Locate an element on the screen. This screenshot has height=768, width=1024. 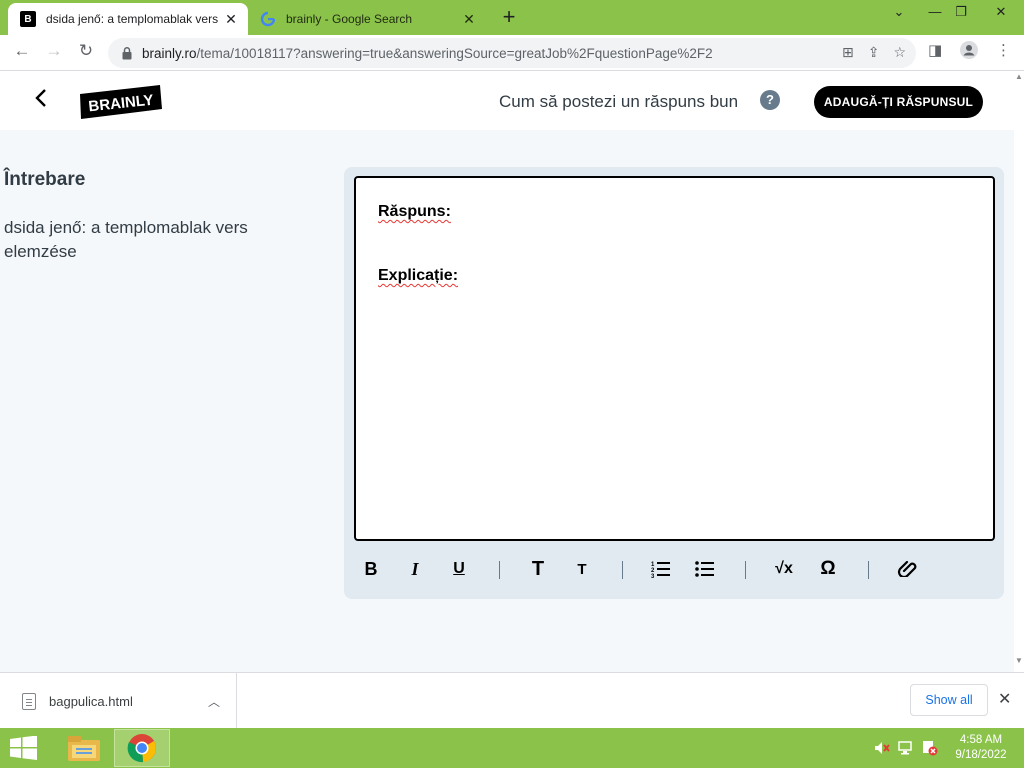
google-favicon-icon is located at coordinates (268, 19).